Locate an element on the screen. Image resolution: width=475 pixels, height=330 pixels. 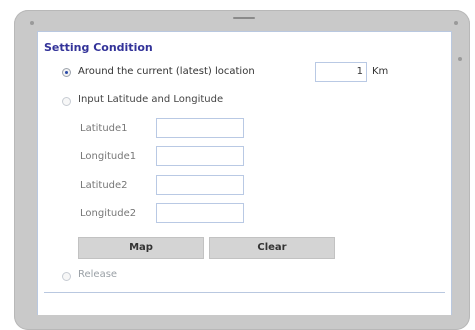
longitude1-input is located at coordinates (200, 156).